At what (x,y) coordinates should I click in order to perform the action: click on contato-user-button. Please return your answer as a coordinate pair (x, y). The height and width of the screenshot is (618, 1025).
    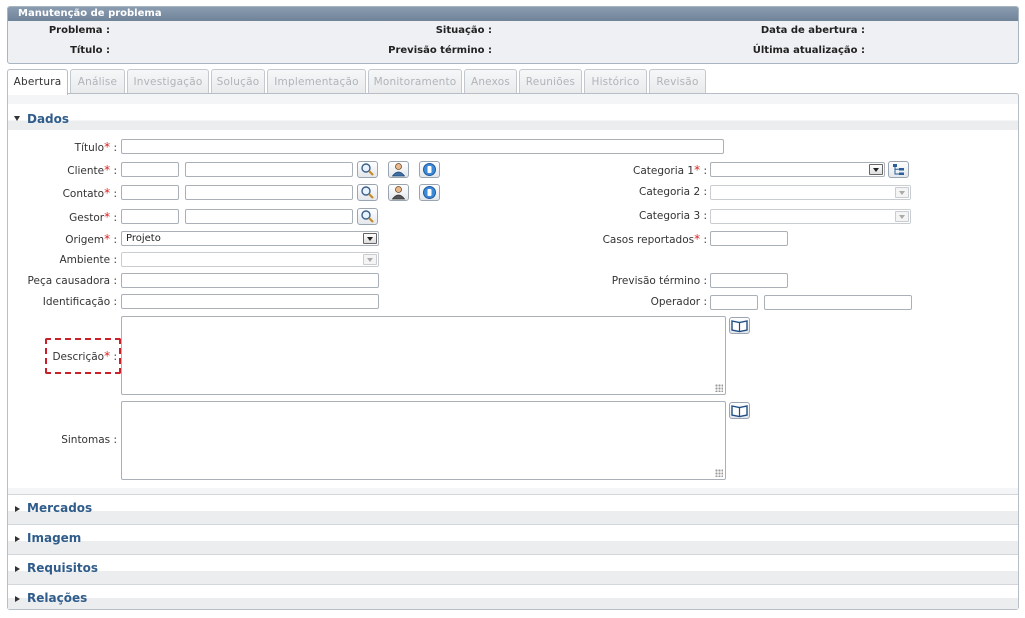
    Looking at the image, I should click on (398, 192).